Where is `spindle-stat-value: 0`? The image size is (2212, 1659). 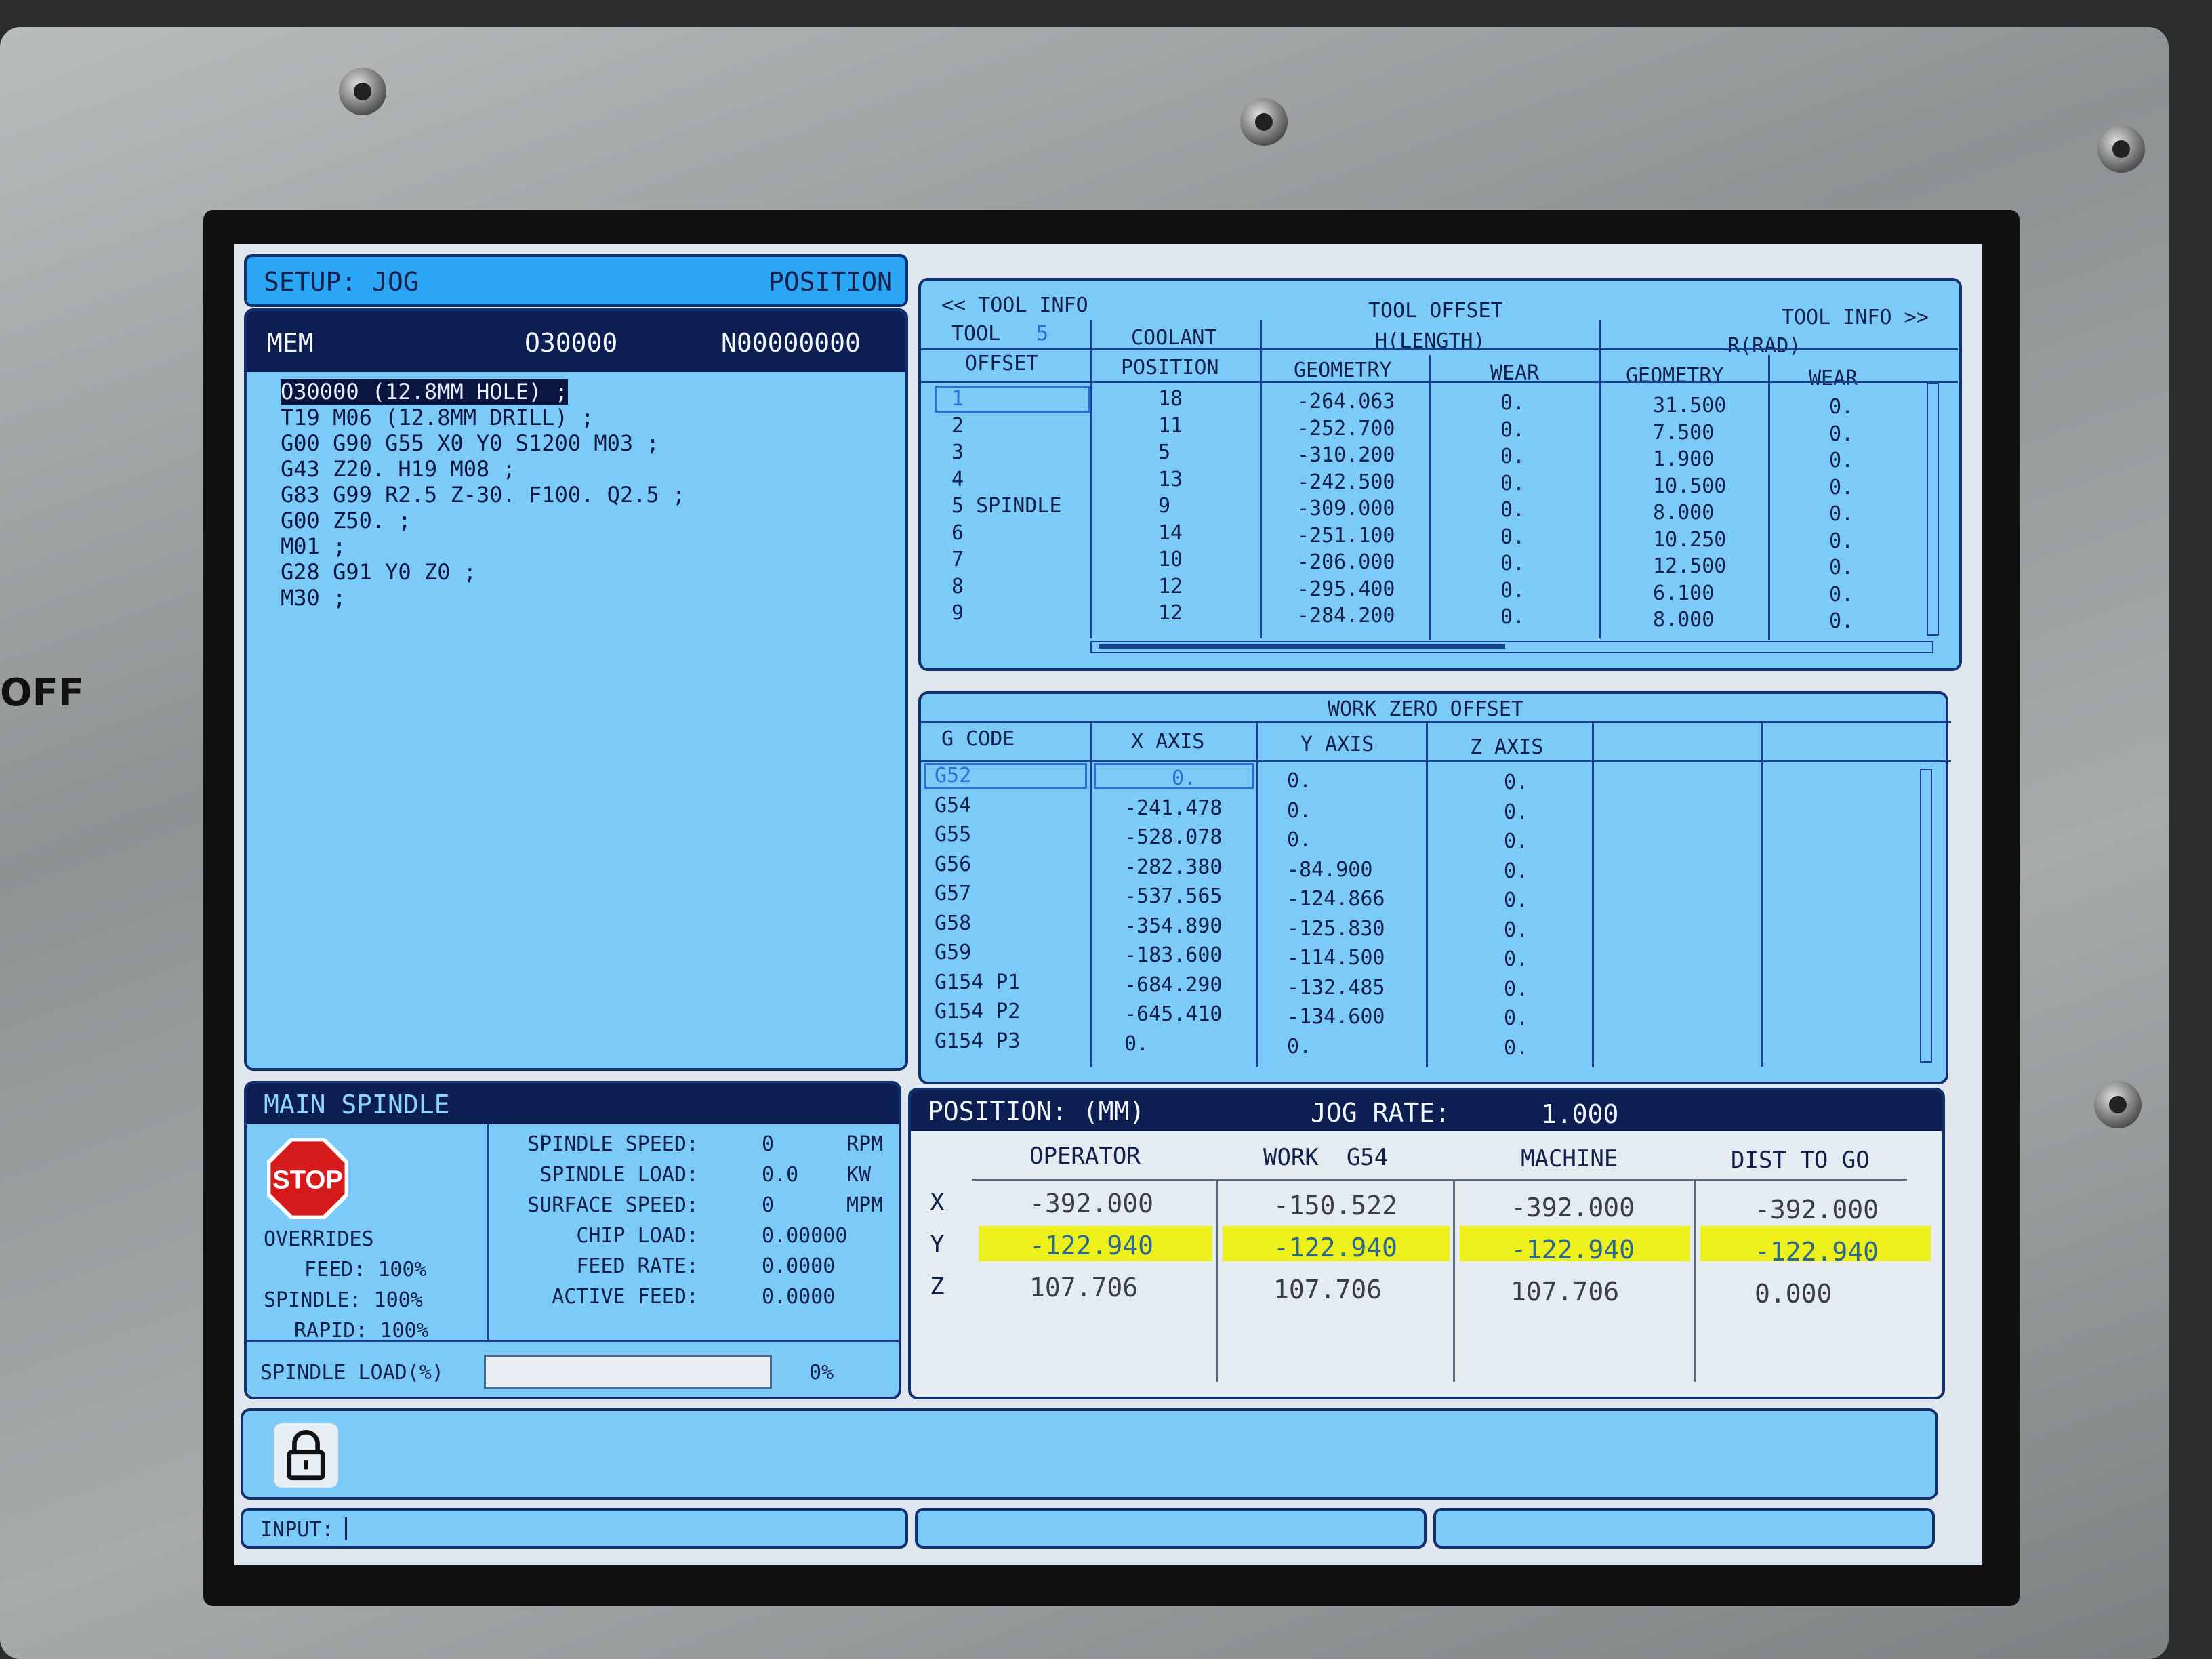
spindle-stat-value: 0 is located at coordinates (768, 1144).